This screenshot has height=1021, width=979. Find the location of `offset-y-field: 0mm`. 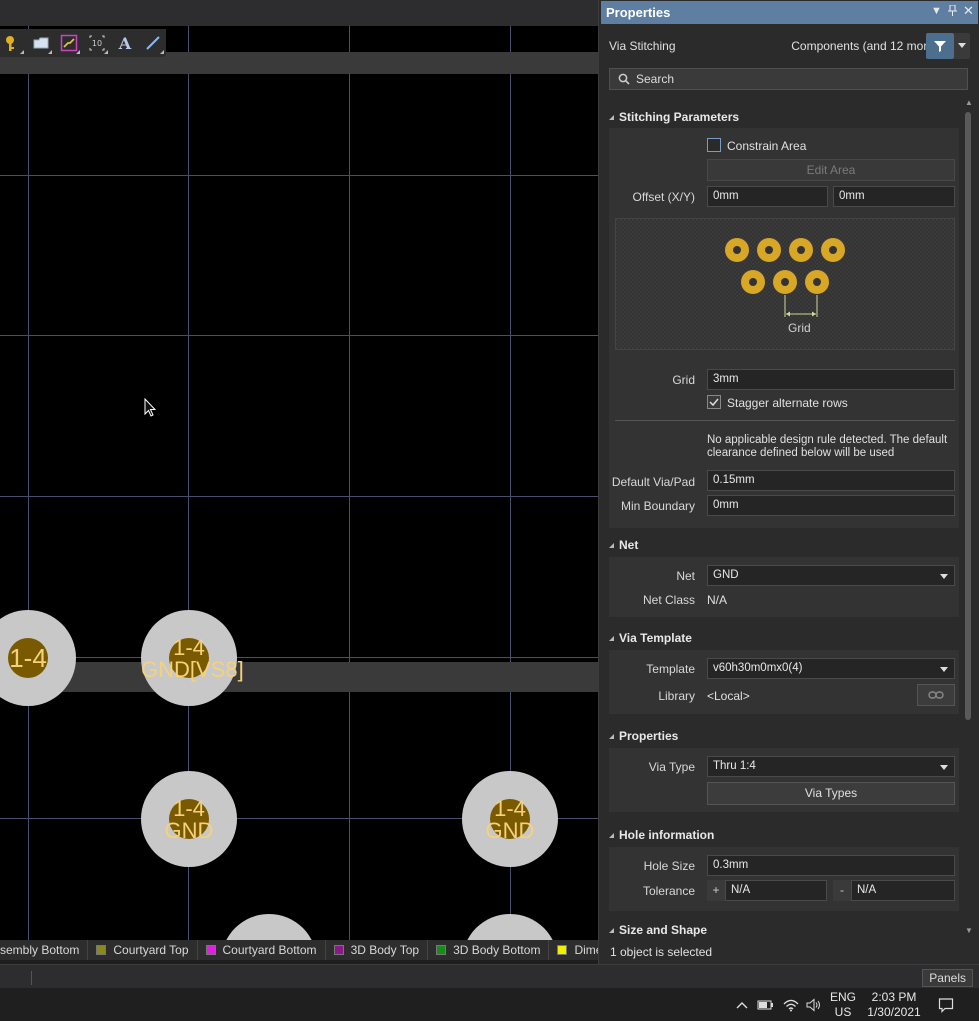

offset-y-field: 0mm is located at coordinates (894, 196).